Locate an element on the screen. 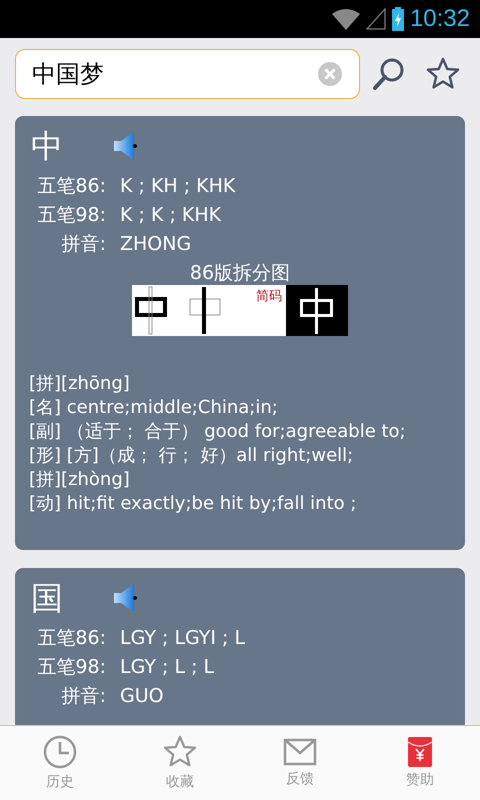 The image size is (480, 800). definition-line: [形] [方]（成； 行； 好）all right;well; is located at coordinates (191, 456).